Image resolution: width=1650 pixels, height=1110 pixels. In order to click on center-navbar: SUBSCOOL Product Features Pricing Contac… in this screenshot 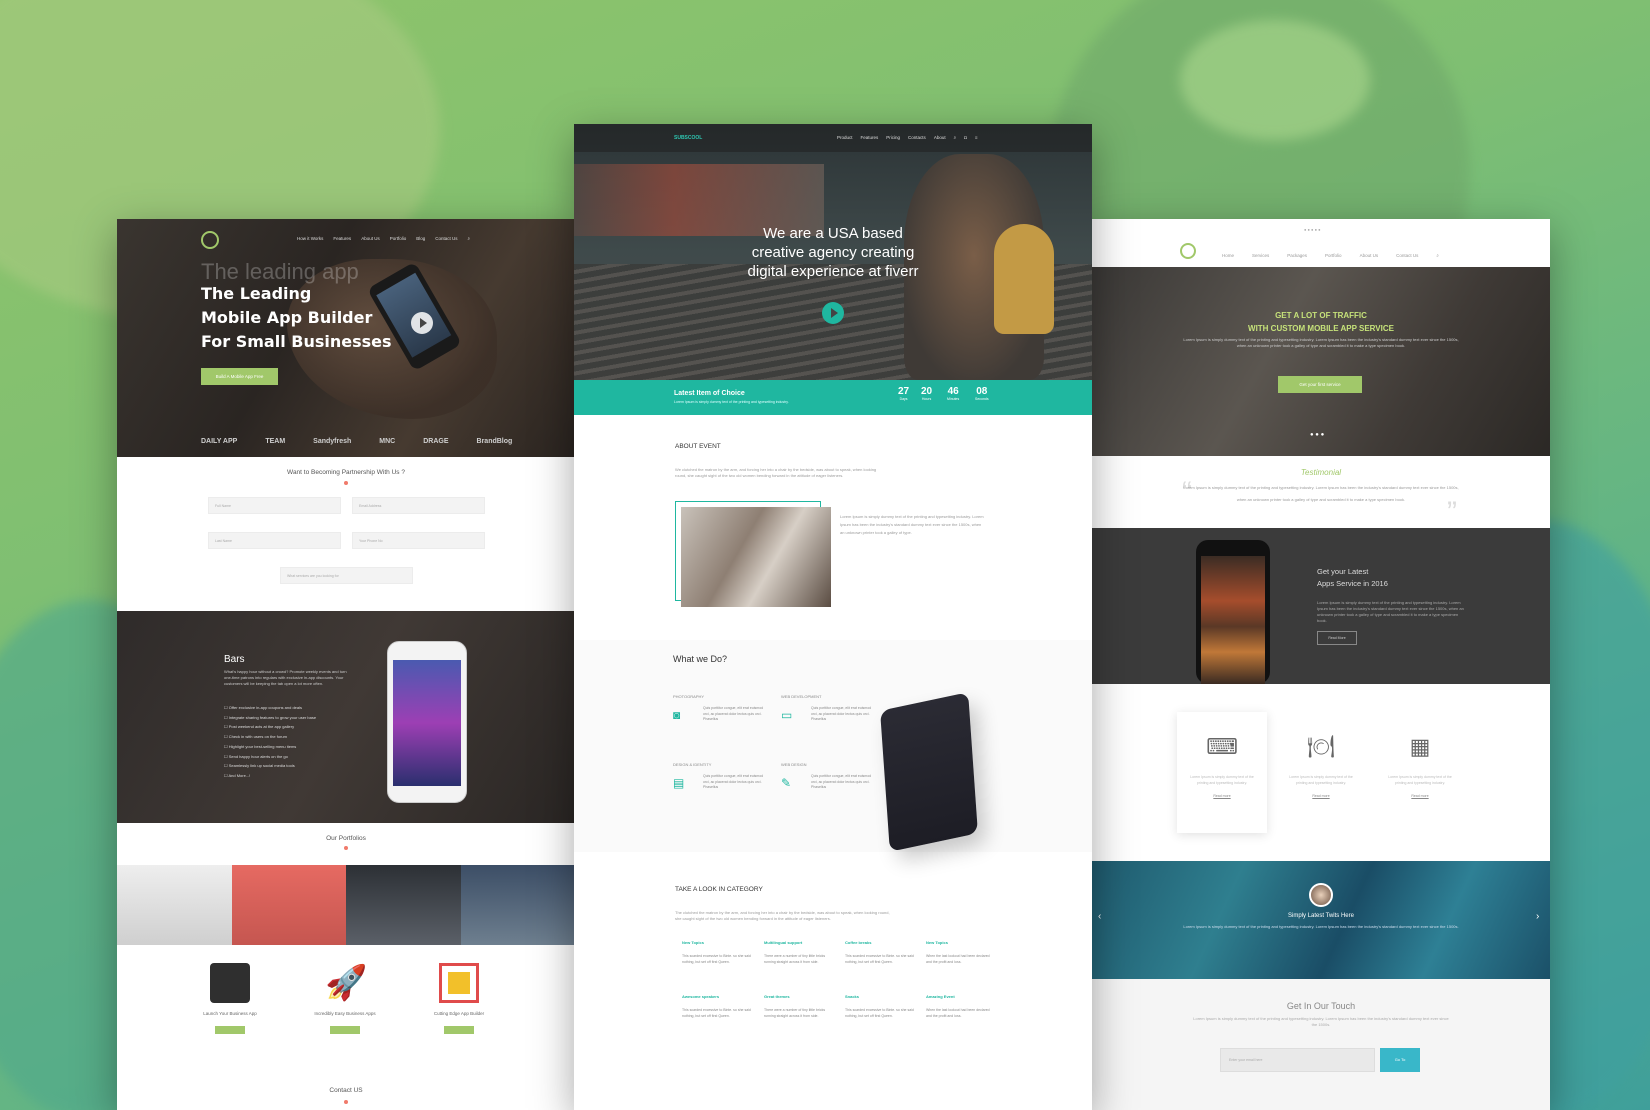, I will do `click(833, 138)`.